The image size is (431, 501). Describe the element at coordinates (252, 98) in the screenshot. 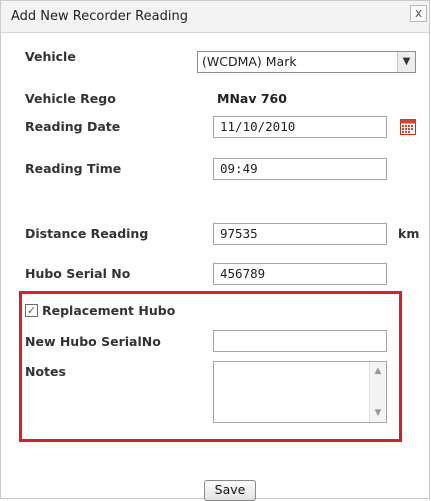

I see `vehicle-rego-value: MNav 760` at that location.